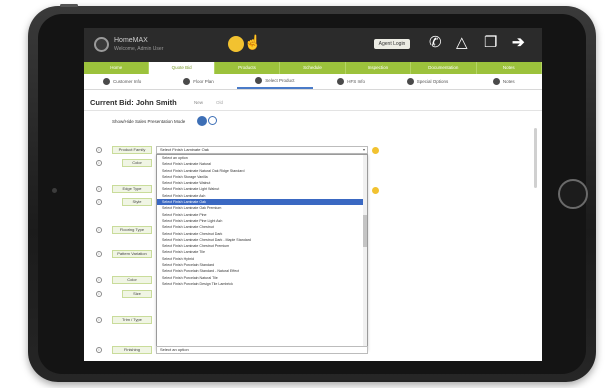 Image resolution: width=610 pixels, height=388 pixels. I want to click on app-subtitle: Welcome, Admin User, so click(139, 49).